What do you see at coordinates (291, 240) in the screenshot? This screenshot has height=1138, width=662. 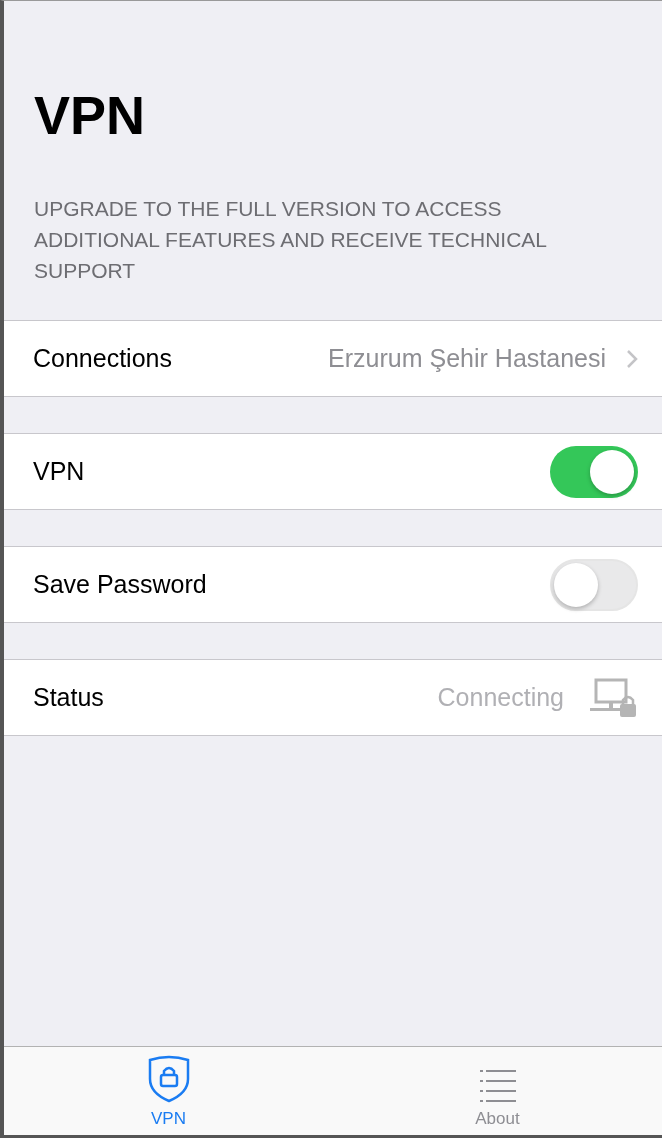 I see `upgrade-notice: UPGRADE TO THE FULL VERSION TO ACCESS ADDITIONAL FEATURES AND RECEIVE TECHNICAL SUPPORT` at bounding box center [291, 240].